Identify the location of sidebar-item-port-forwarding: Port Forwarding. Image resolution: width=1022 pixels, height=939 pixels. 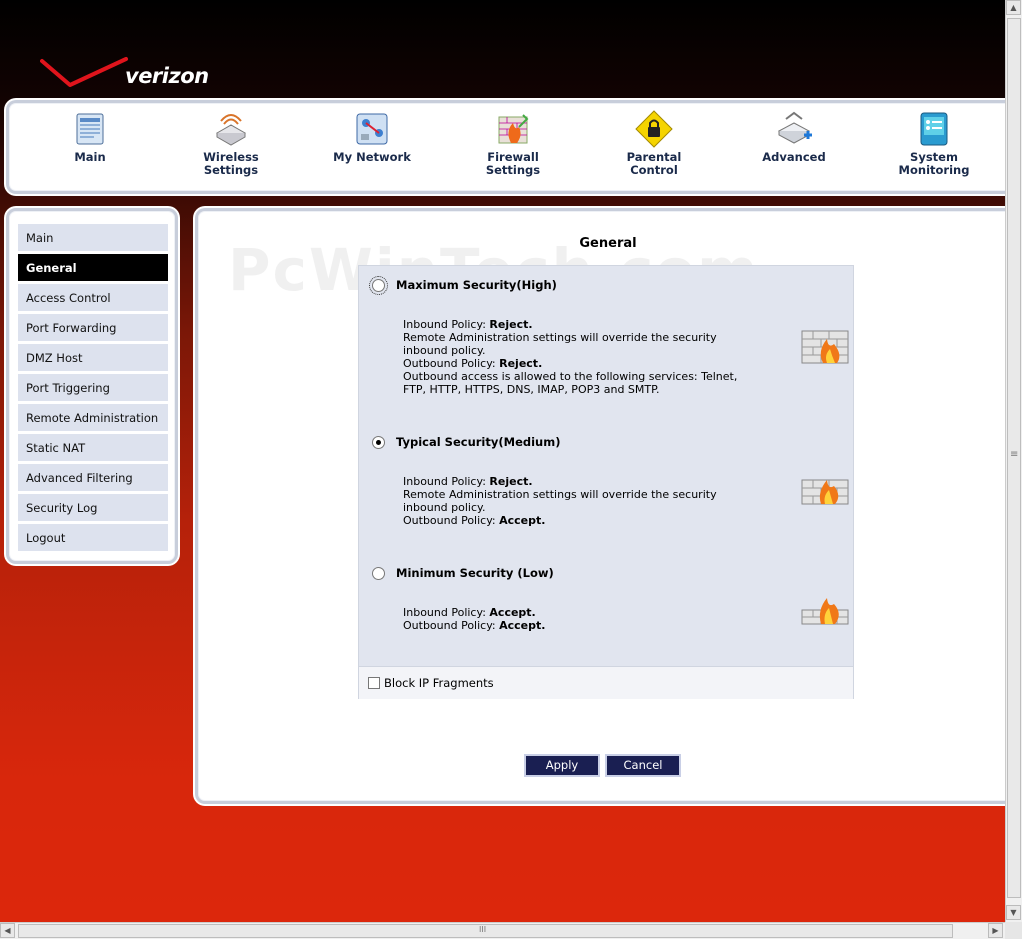
(93, 328).